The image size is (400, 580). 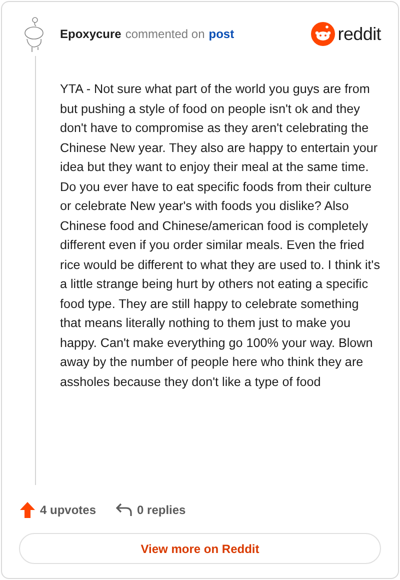 I want to click on reply-count: 0 replies, so click(x=161, y=510).